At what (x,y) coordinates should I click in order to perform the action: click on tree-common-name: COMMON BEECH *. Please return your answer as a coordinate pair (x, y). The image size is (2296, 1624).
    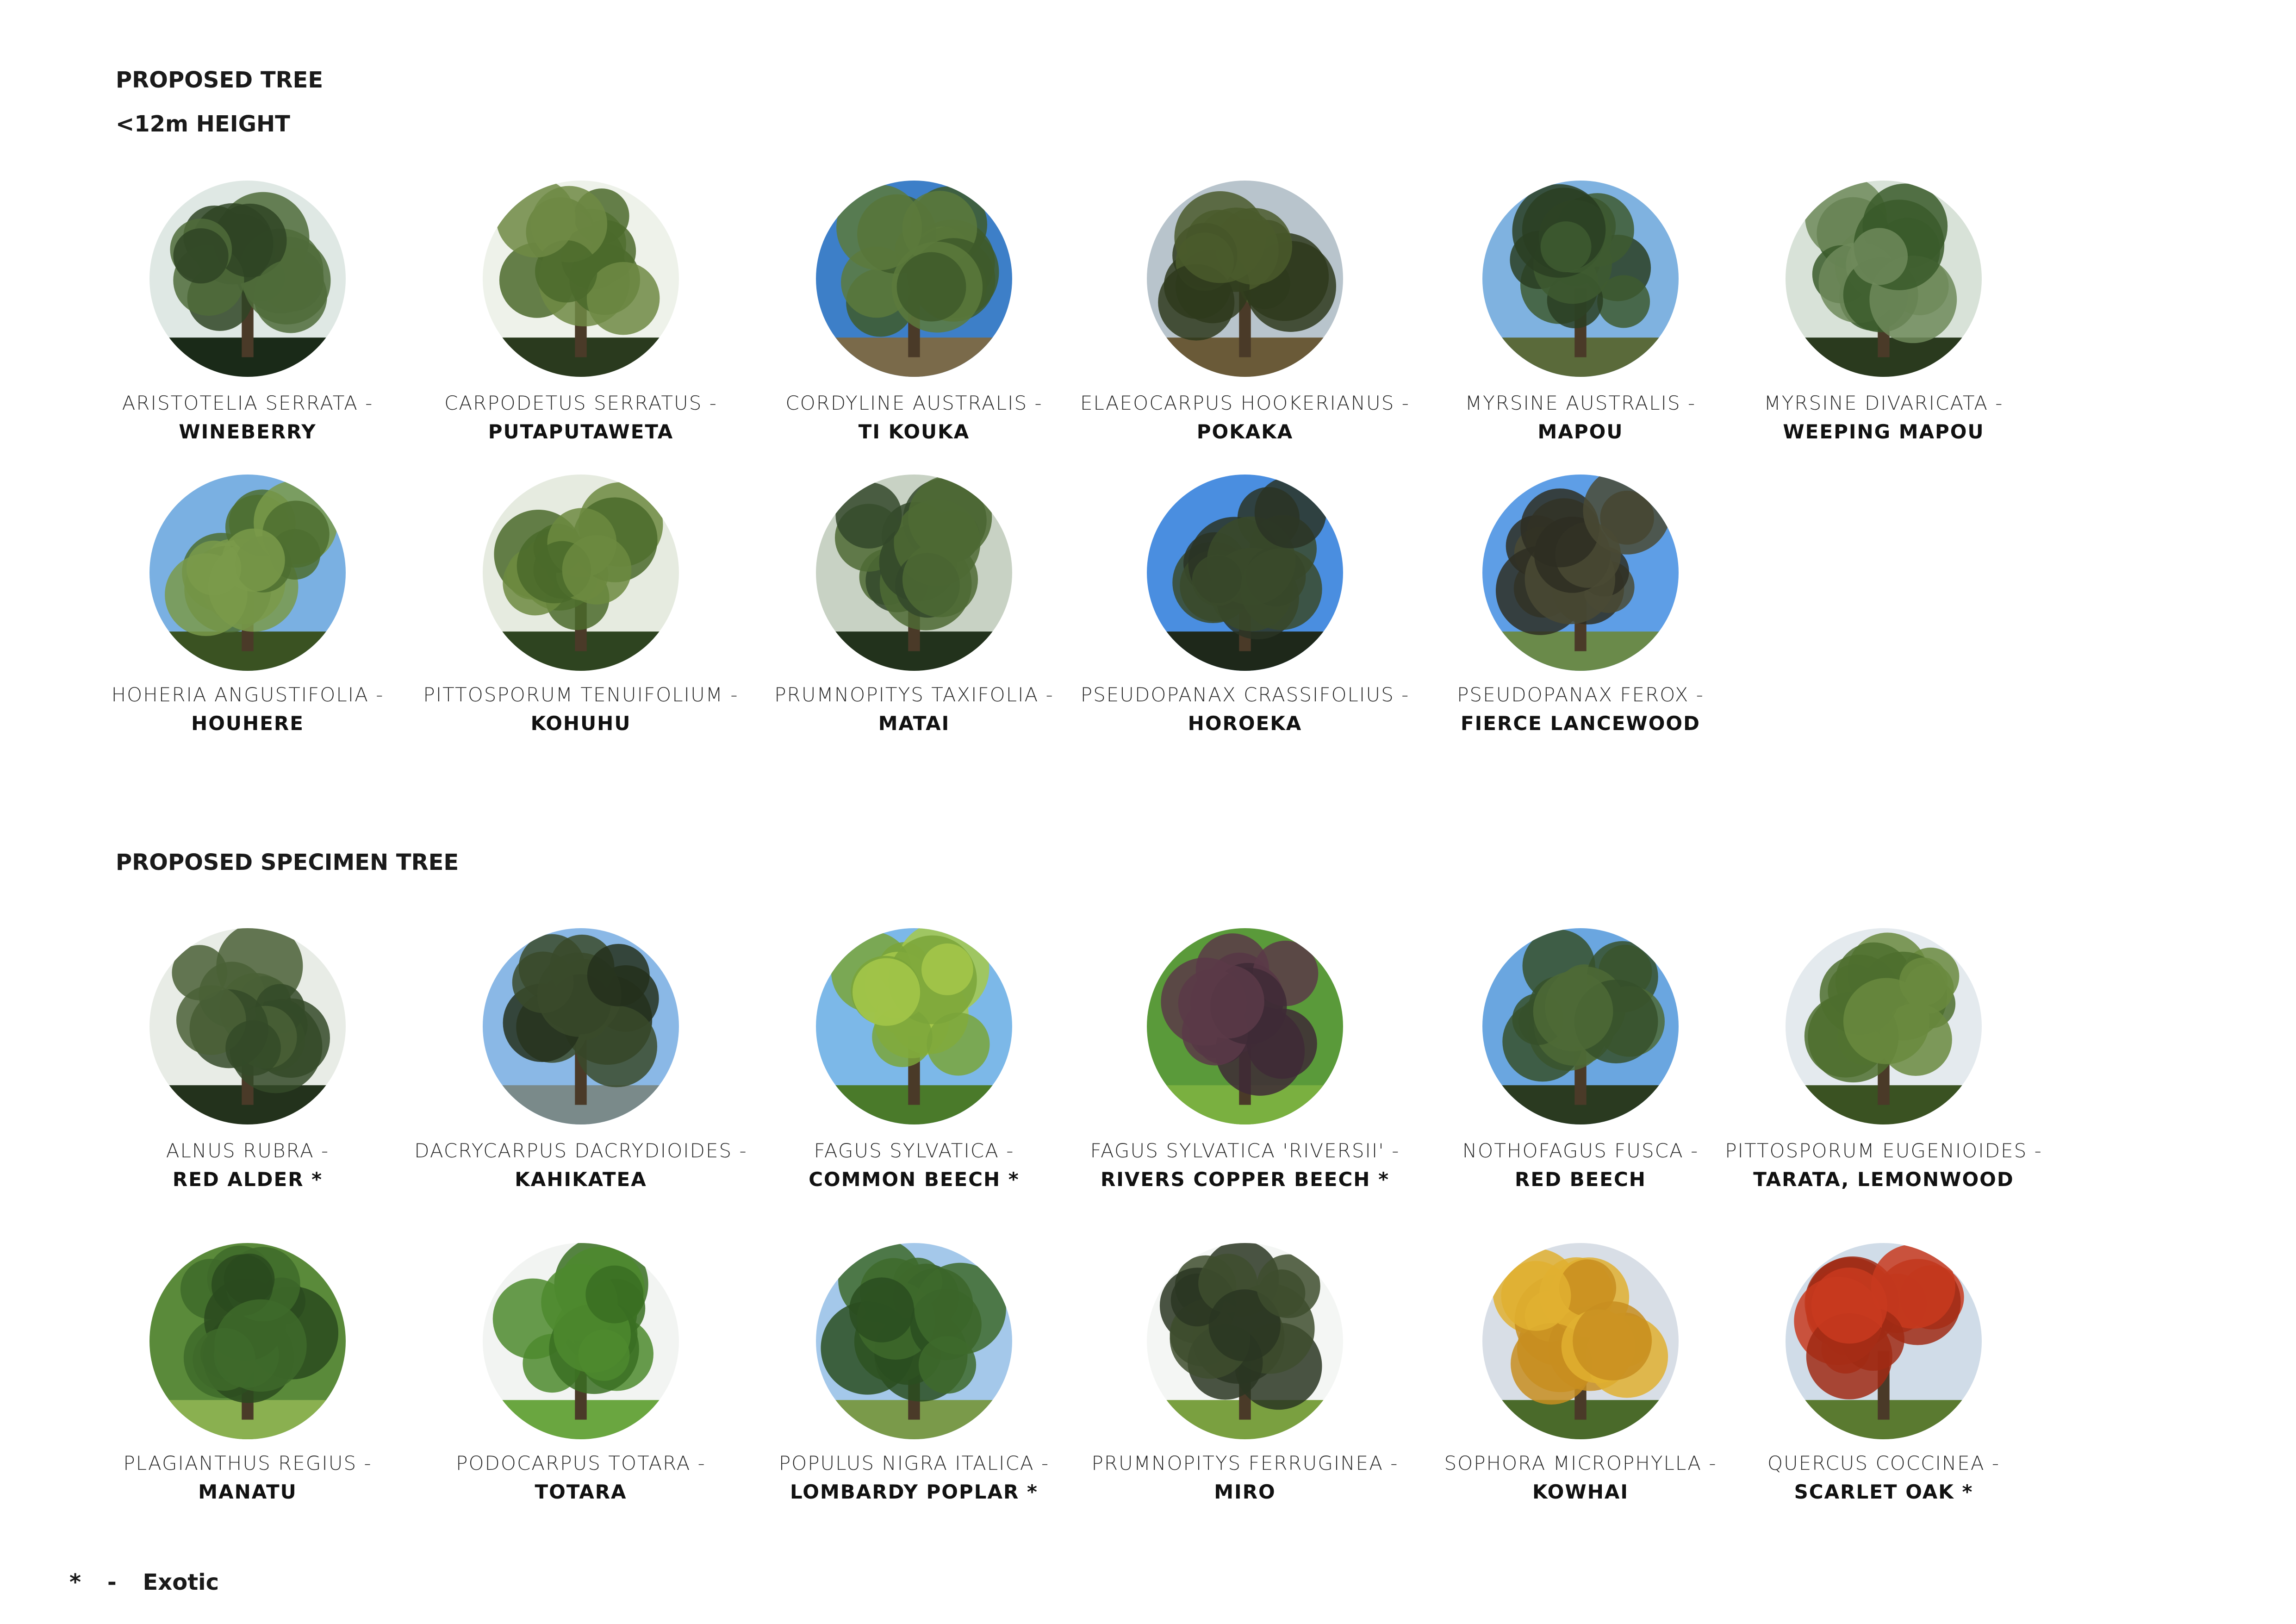
    Looking at the image, I should click on (914, 1179).